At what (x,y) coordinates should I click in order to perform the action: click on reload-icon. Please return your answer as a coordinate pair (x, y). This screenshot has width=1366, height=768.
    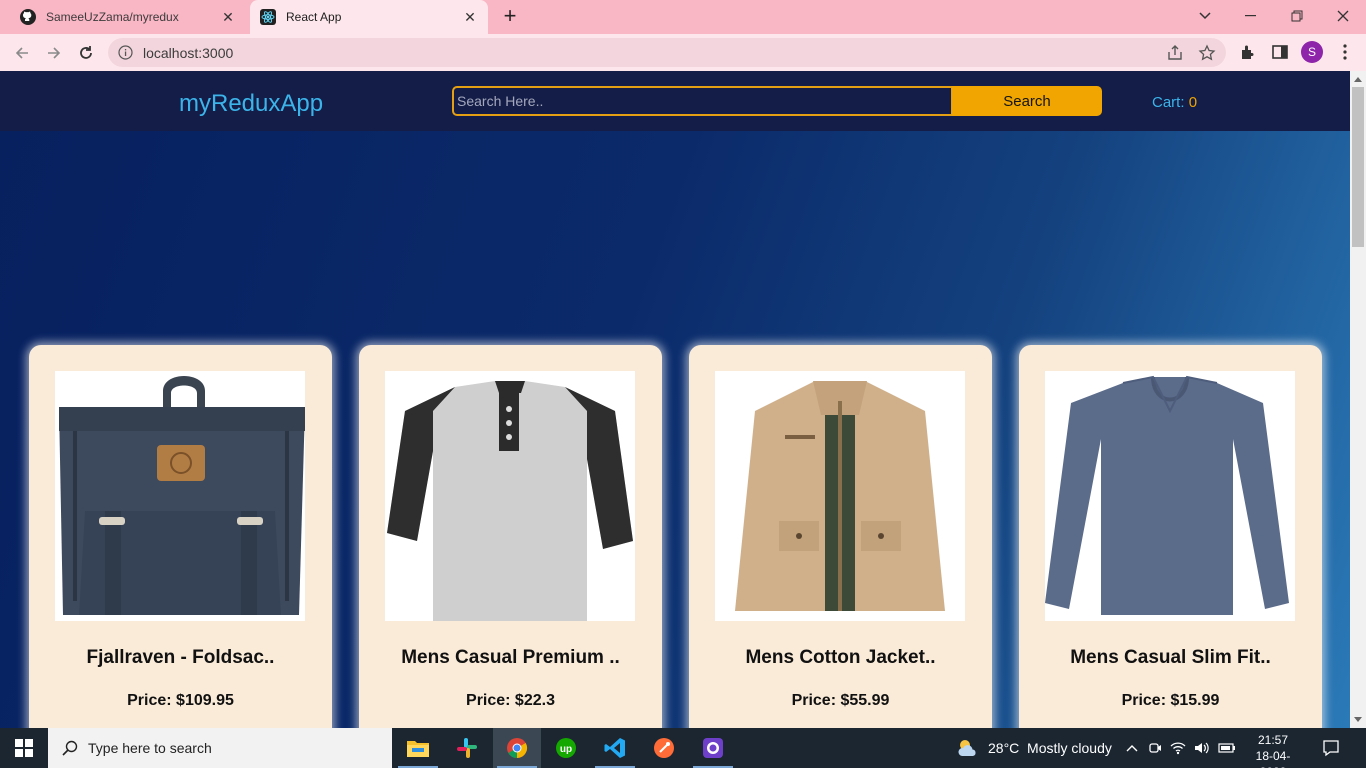
    Looking at the image, I should click on (86, 53).